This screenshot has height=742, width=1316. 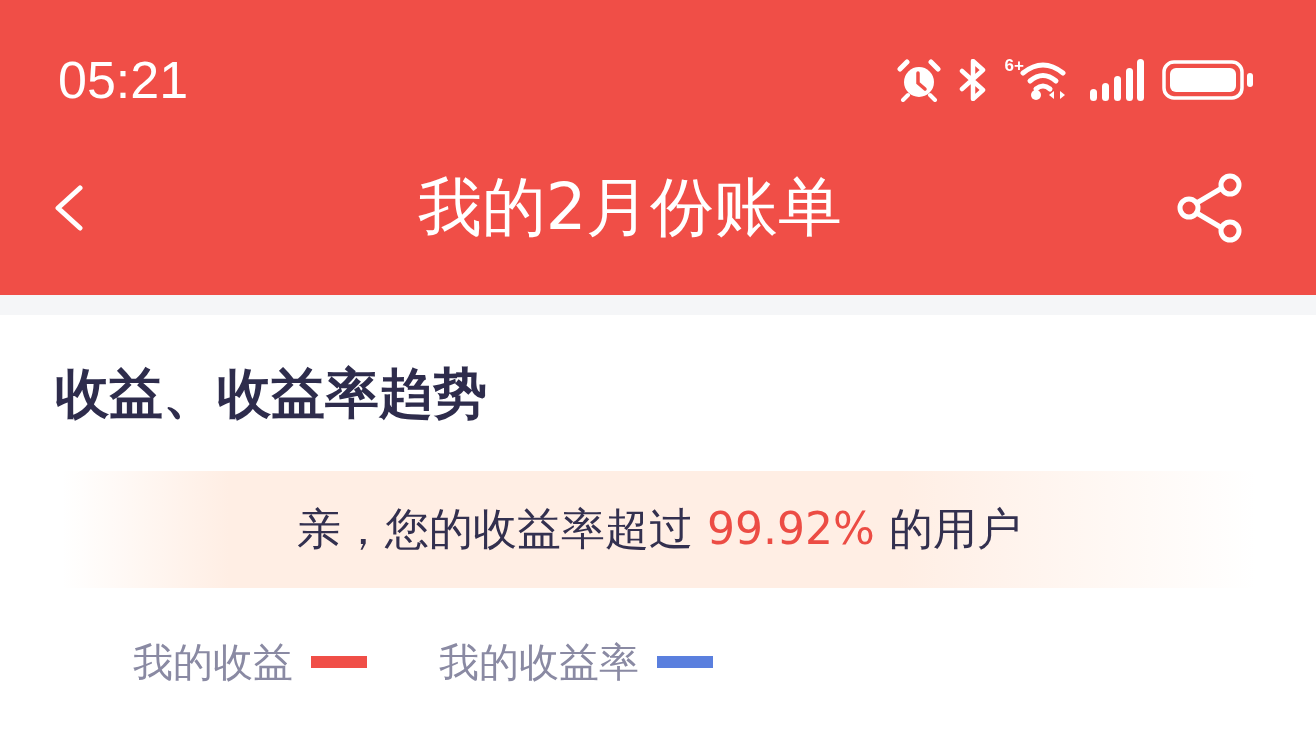 I want to click on page-title: 我的2月份账单, so click(x=630, y=207).